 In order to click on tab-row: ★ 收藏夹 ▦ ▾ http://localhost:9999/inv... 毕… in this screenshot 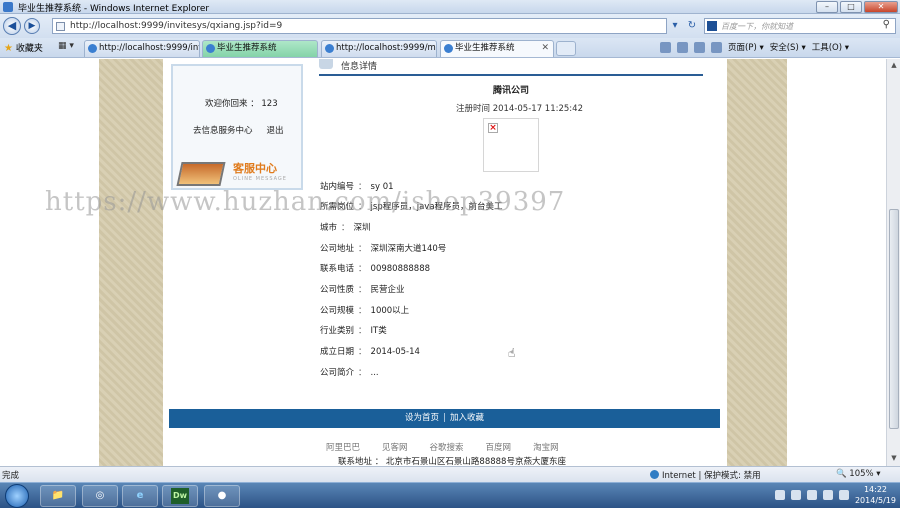, I will do `click(450, 48)`.